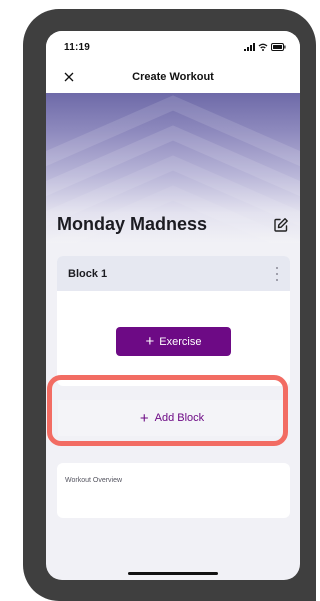 This screenshot has height=601, width=320. What do you see at coordinates (173, 273) in the screenshot?
I see `block-header: Block 1` at bounding box center [173, 273].